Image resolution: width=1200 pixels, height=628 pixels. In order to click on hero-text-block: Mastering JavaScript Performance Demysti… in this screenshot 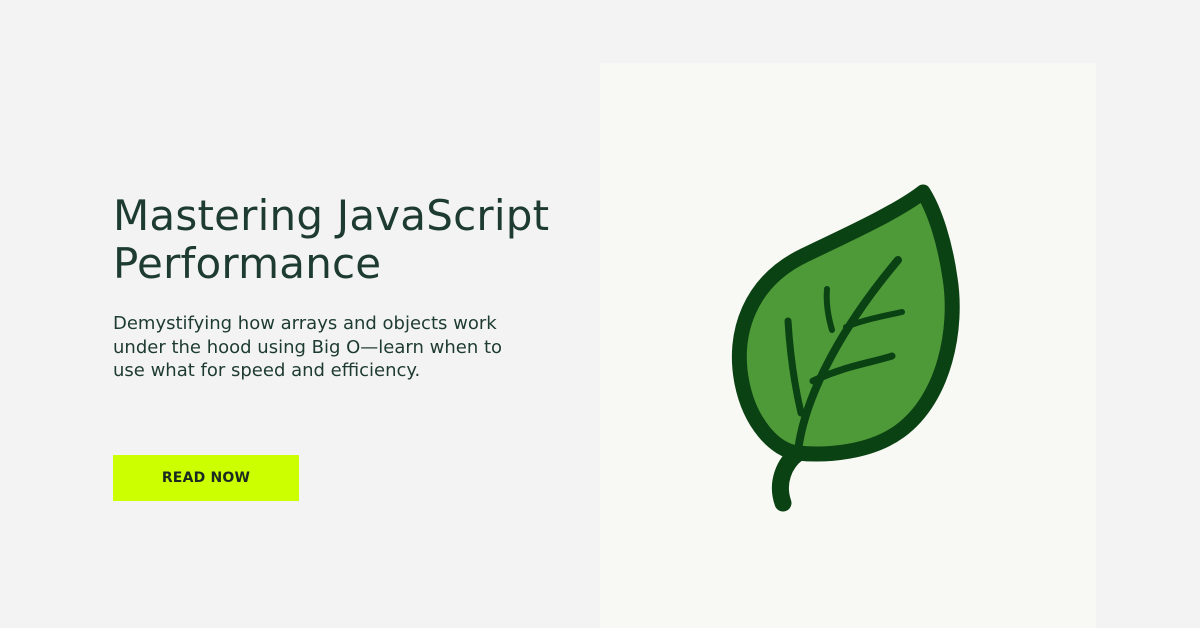, I will do `click(343, 287)`.